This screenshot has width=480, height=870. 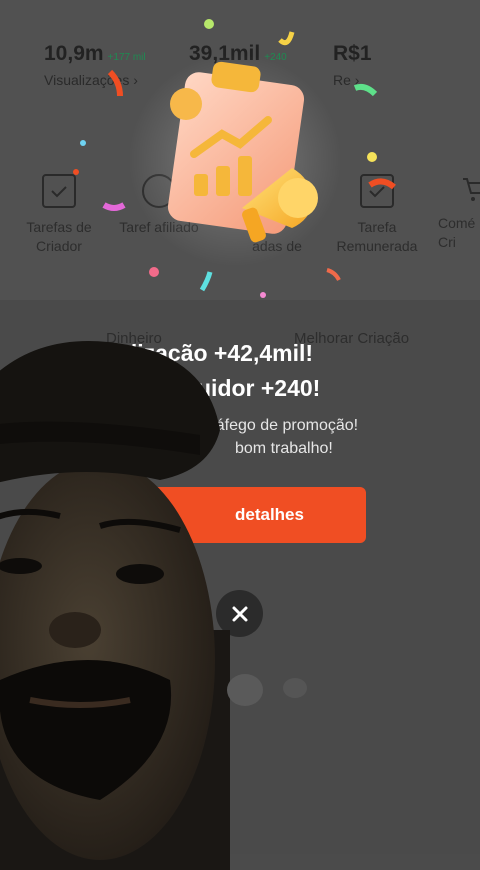 What do you see at coordinates (269, 514) in the screenshot?
I see `view-details-label: detalhes` at bounding box center [269, 514].